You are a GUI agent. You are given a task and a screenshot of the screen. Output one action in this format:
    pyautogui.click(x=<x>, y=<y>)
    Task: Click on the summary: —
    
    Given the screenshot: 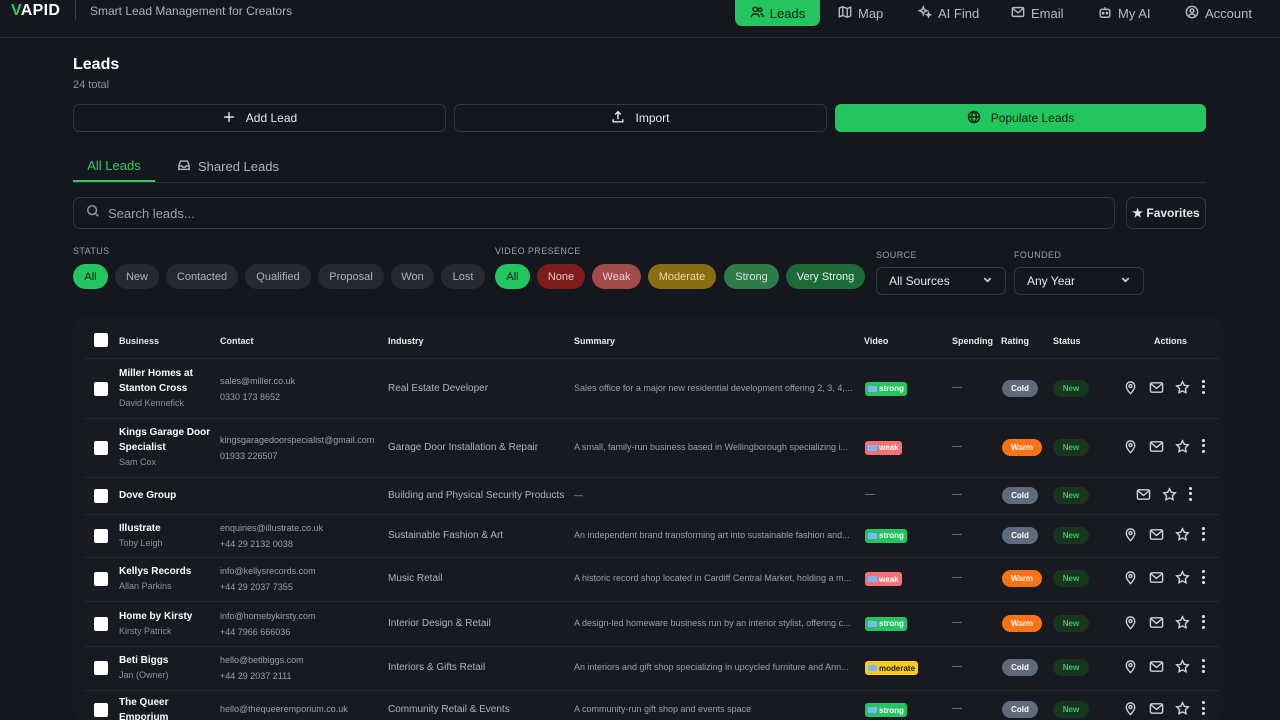 What is the action you would take?
    pyautogui.click(x=578, y=494)
    